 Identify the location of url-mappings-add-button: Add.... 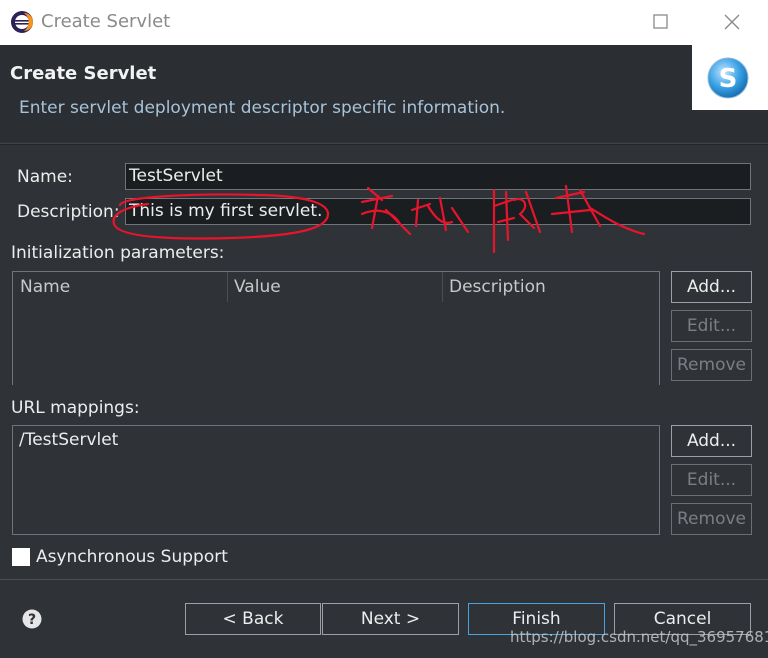
(711, 441).